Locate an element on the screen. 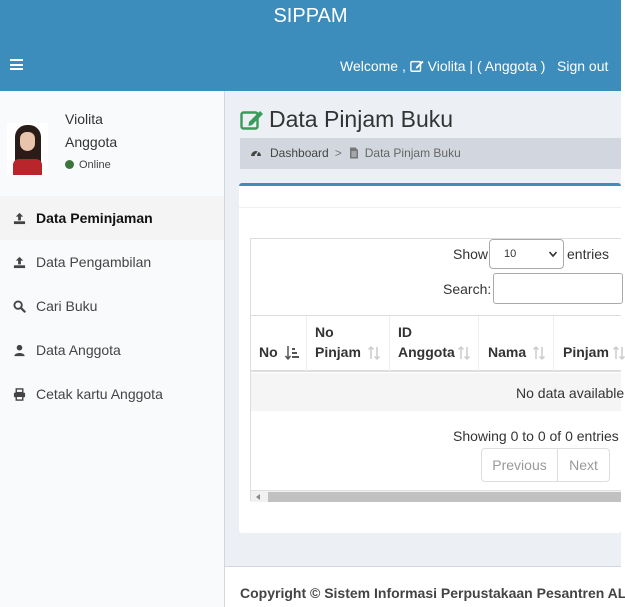  breadcrumb-current: Data Pinjam Buku is located at coordinates (412, 153).